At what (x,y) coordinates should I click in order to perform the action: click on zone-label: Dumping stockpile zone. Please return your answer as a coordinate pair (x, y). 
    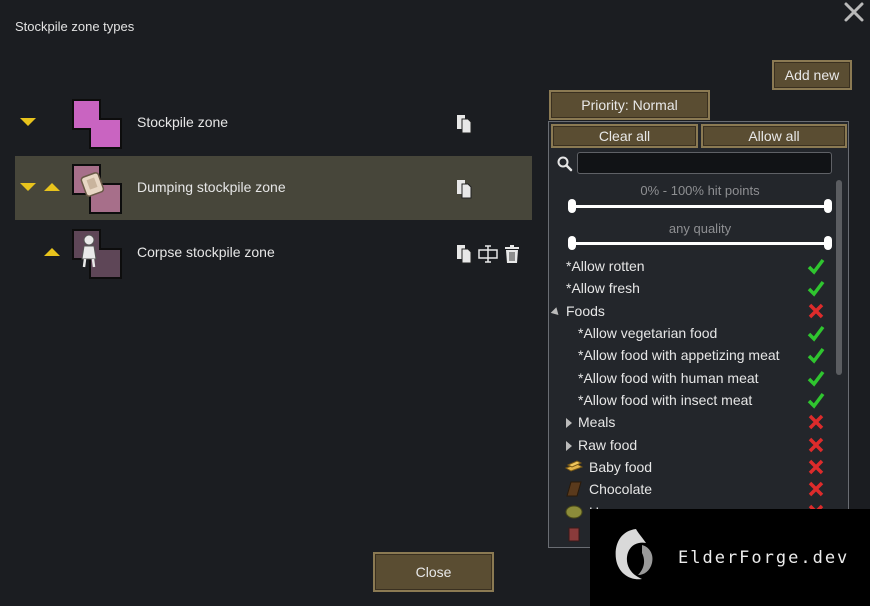
    Looking at the image, I should click on (211, 187).